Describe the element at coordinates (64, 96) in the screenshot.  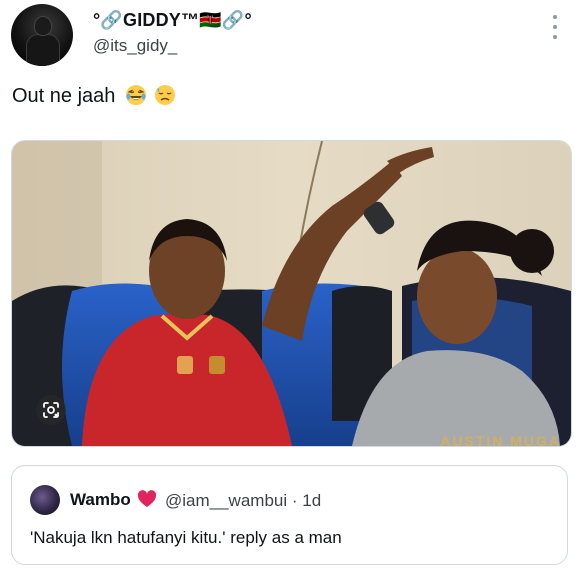
I see `tweet-text-content: Out ne jaah` at that location.